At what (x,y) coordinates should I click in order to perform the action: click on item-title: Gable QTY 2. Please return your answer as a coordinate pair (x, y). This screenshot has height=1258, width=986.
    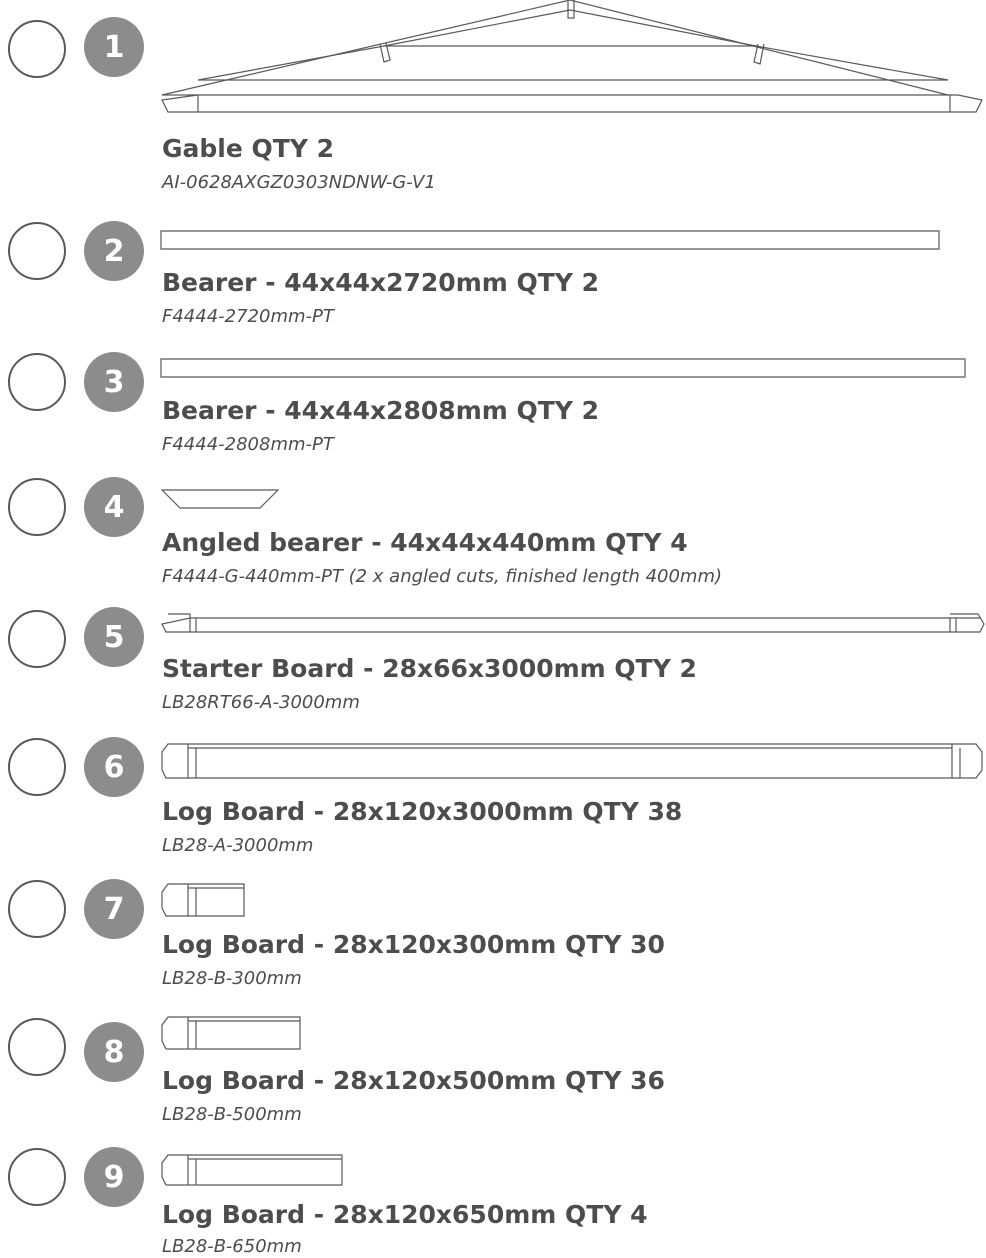
    Looking at the image, I should click on (248, 148).